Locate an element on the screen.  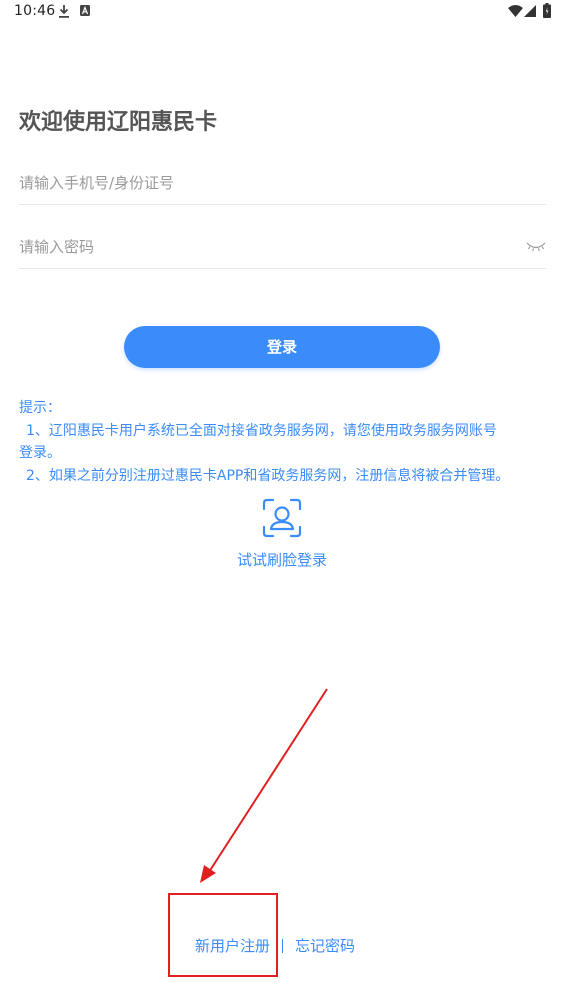
status-time: 10:46 is located at coordinates (35, 11).